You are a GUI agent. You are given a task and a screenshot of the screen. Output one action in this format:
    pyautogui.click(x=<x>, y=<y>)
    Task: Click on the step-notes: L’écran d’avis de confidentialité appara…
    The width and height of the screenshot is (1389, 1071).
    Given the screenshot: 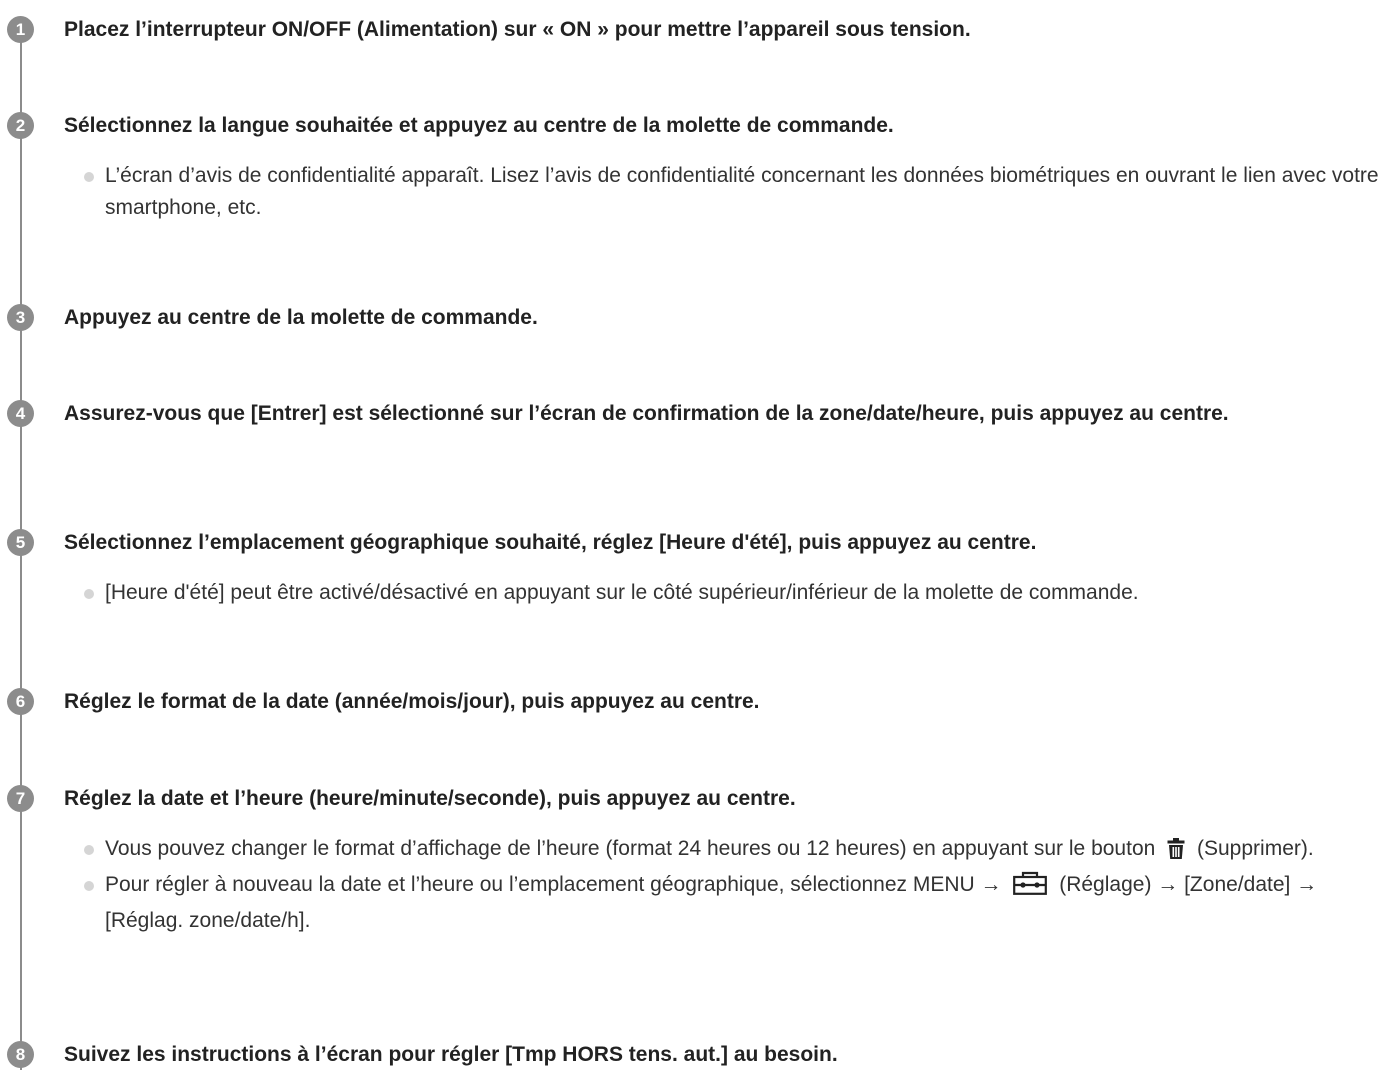 What is the action you would take?
    pyautogui.click(x=694, y=192)
    